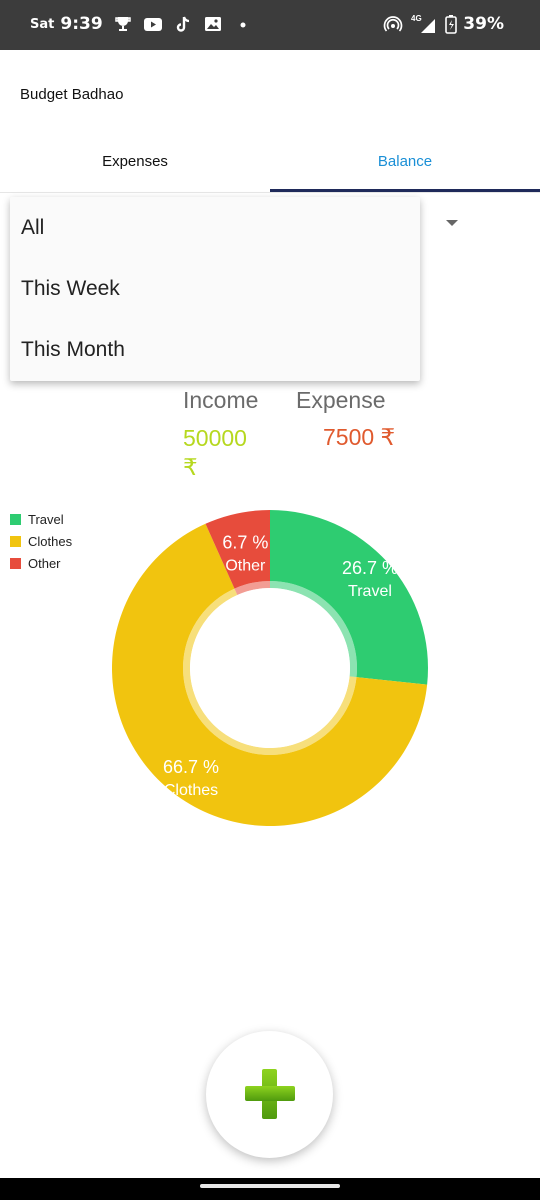  I want to click on donut-value-label-clothes: 66.7 %, so click(191, 767).